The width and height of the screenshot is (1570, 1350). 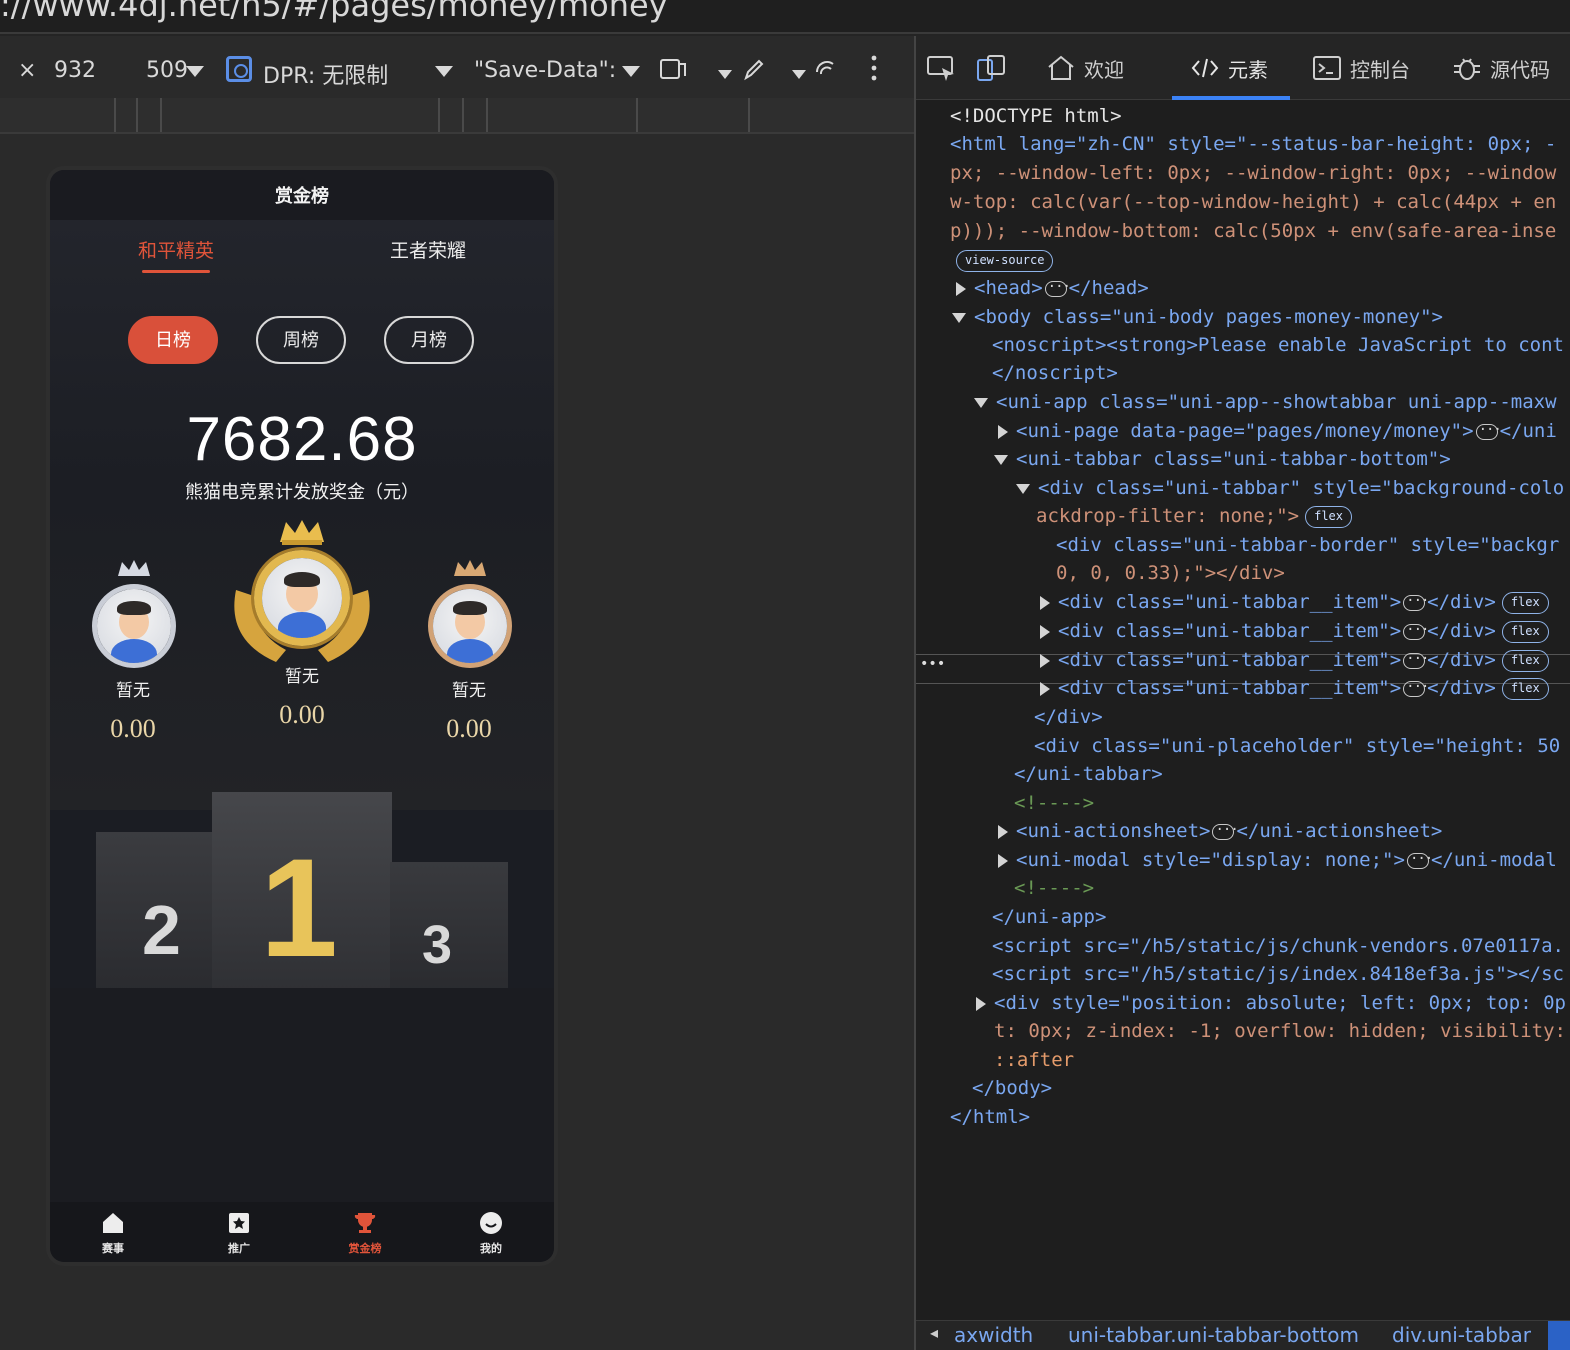 What do you see at coordinates (992, 68) in the screenshot?
I see `device-toggle-icon` at bounding box center [992, 68].